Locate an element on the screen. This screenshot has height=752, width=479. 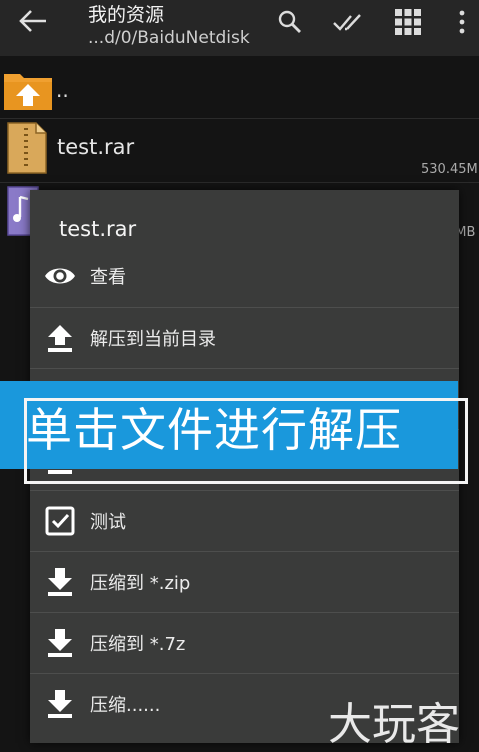
menu-item-label: 测试 is located at coordinates (108, 522).